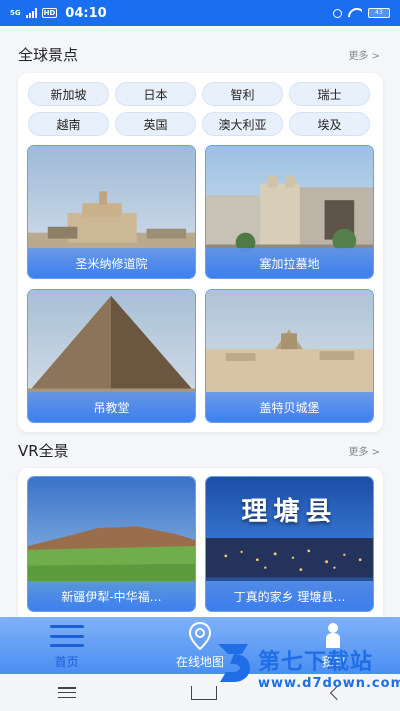  What do you see at coordinates (289, 212) in the screenshot?
I see `attraction-tile: 塞加拉墓地` at bounding box center [289, 212].